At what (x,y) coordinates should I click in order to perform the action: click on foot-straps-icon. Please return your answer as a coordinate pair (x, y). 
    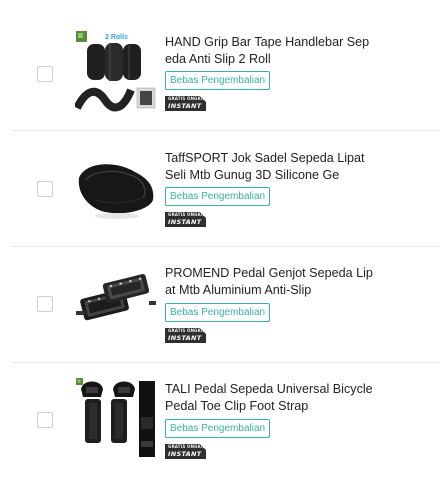
    Looking at the image, I should click on (116, 418).